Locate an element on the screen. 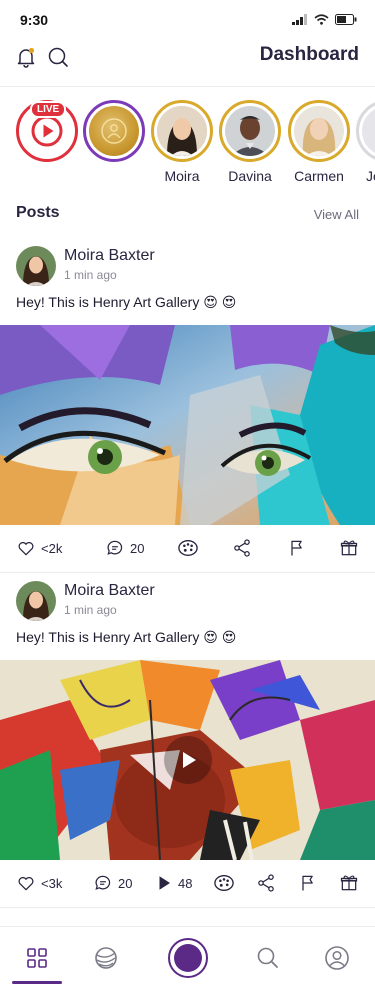  play-button is located at coordinates (188, 760).